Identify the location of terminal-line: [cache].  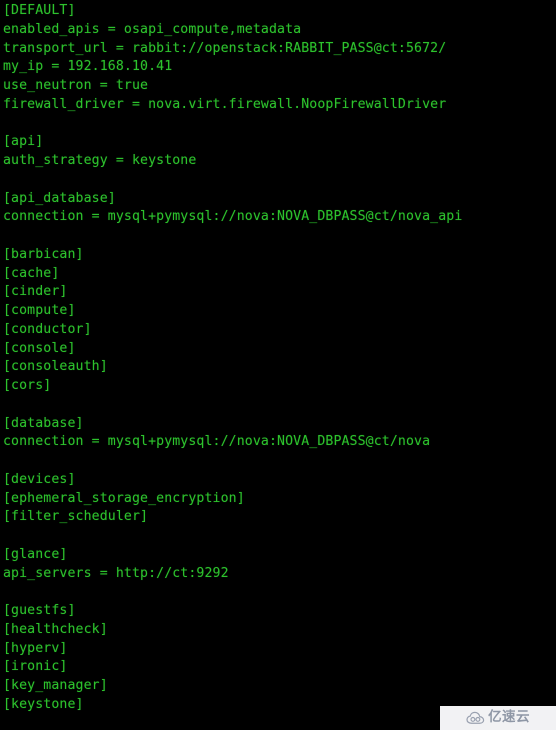
(31, 273).